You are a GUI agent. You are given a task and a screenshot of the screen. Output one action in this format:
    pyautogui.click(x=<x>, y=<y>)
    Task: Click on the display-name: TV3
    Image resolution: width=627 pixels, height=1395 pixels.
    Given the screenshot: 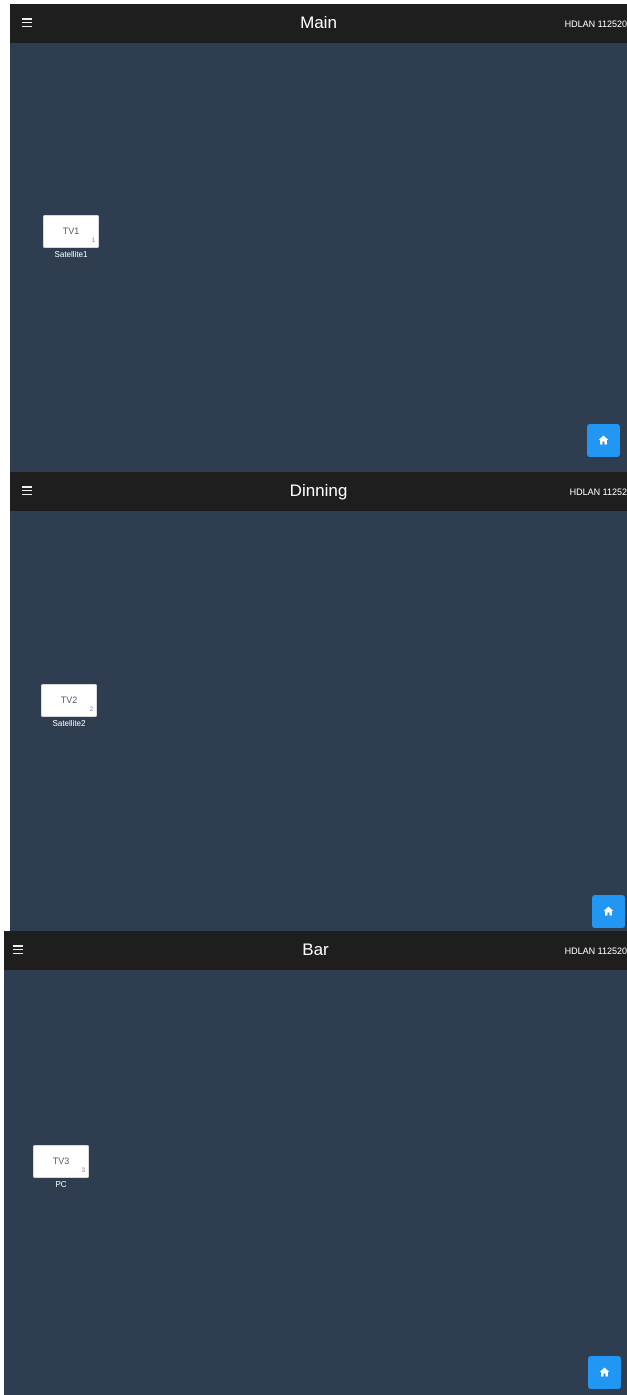 What is the action you would take?
    pyautogui.click(x=61, y=1161)
    